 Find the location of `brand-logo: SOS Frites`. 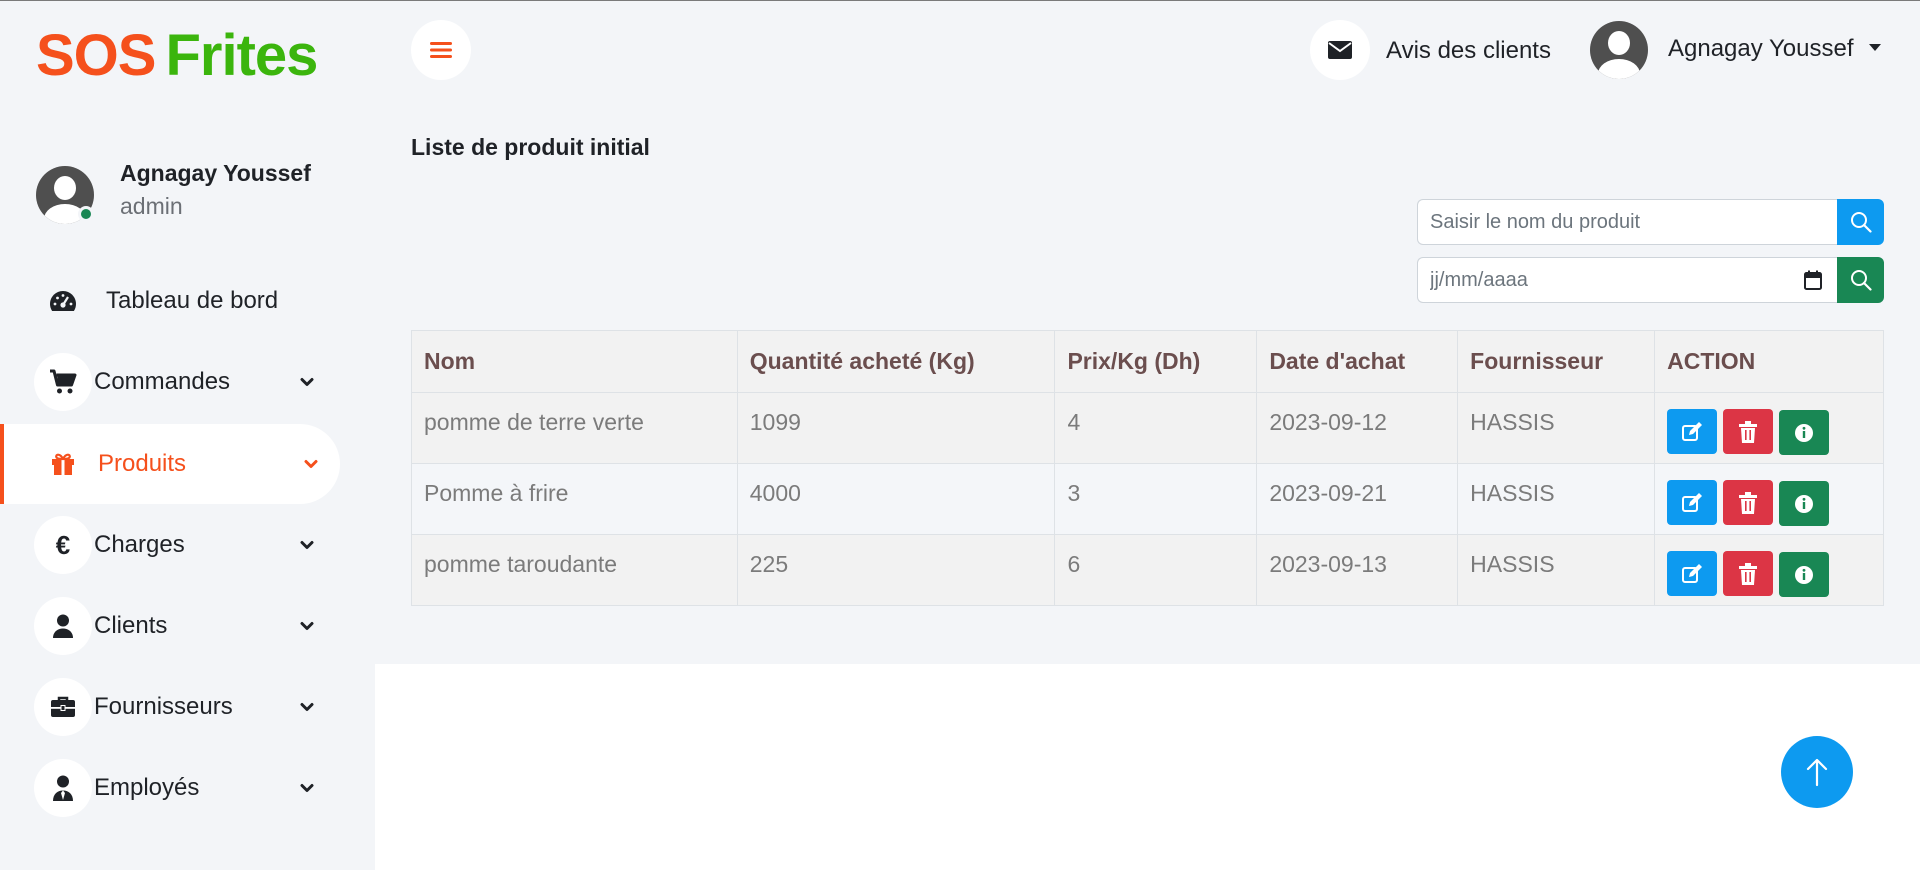

brand-logo: SOS Frites is located at coordinates (177, 56).